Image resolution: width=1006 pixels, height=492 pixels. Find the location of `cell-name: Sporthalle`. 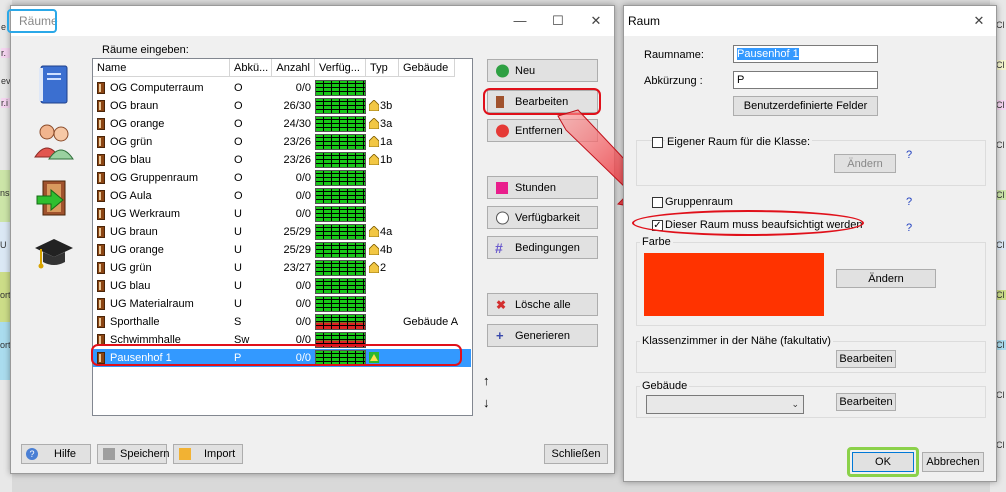

cell-name: Sporthalle is located at coordinates (135, 322).